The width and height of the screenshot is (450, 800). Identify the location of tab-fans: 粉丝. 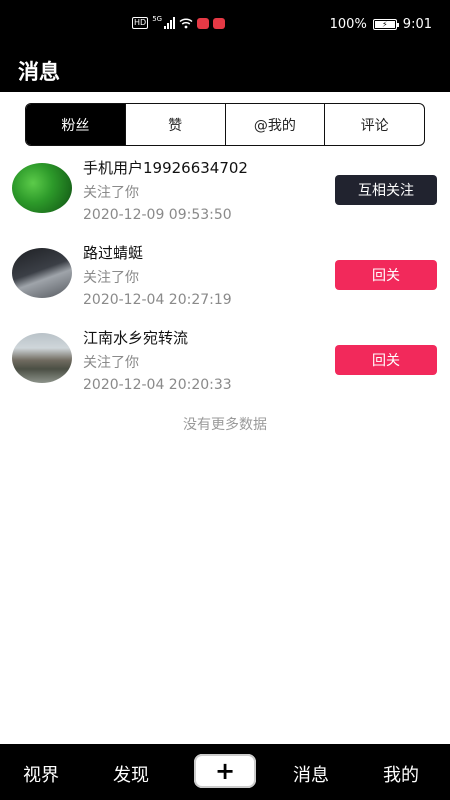
(75, 124).